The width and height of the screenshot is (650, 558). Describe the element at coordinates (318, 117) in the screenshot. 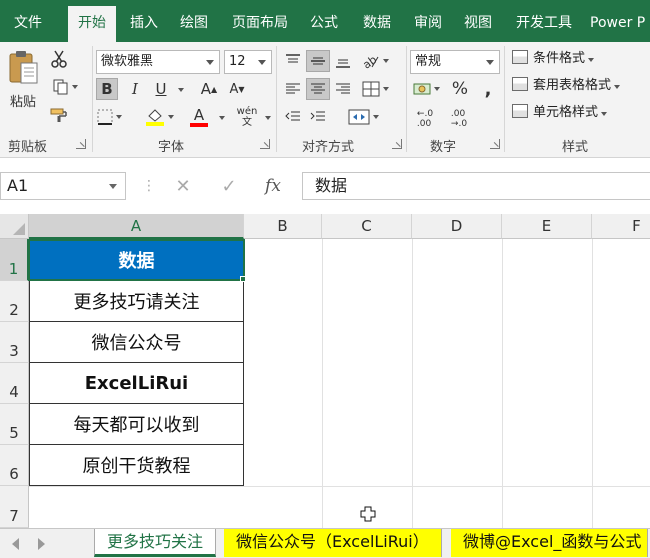

I see `increase-indent-button` at that location.